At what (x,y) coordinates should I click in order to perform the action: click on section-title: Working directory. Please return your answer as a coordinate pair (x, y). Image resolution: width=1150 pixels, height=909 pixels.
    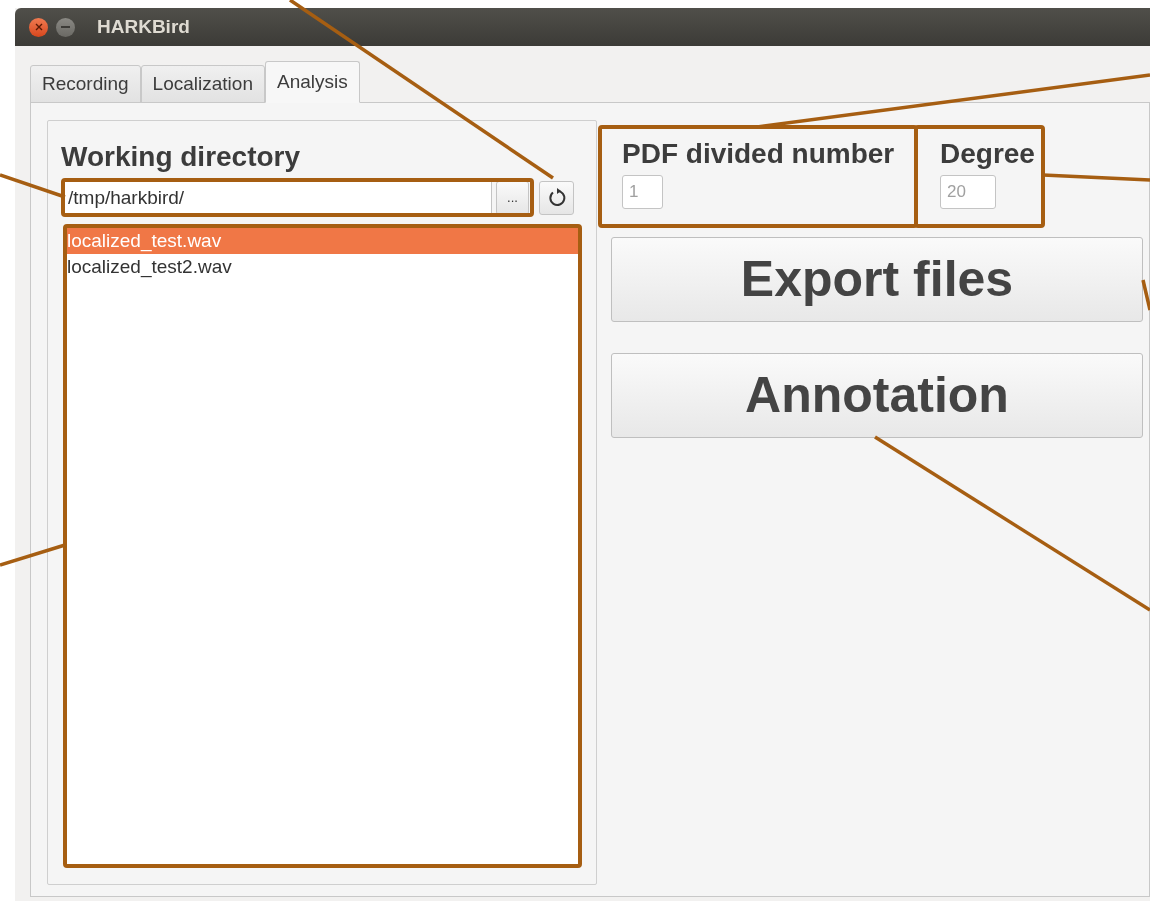
    Looking at the image, I should click on (181, 157).